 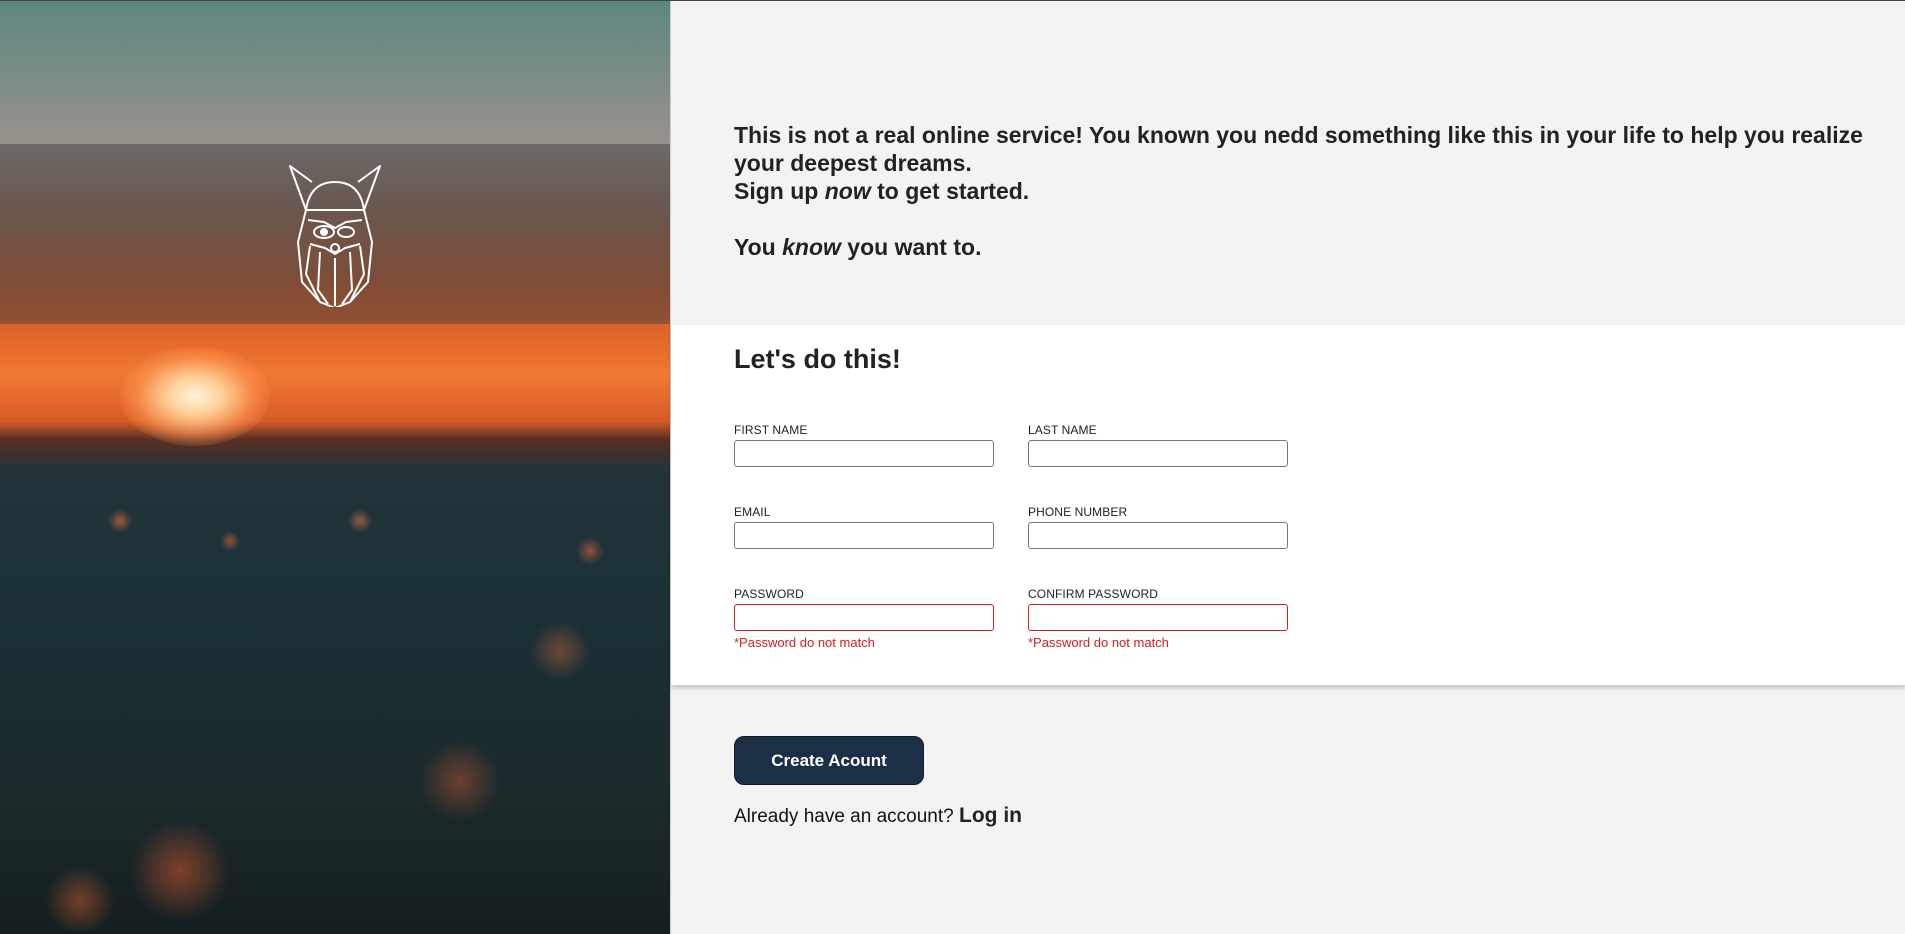 I want to click on email-input, so click(x=864, y=535).